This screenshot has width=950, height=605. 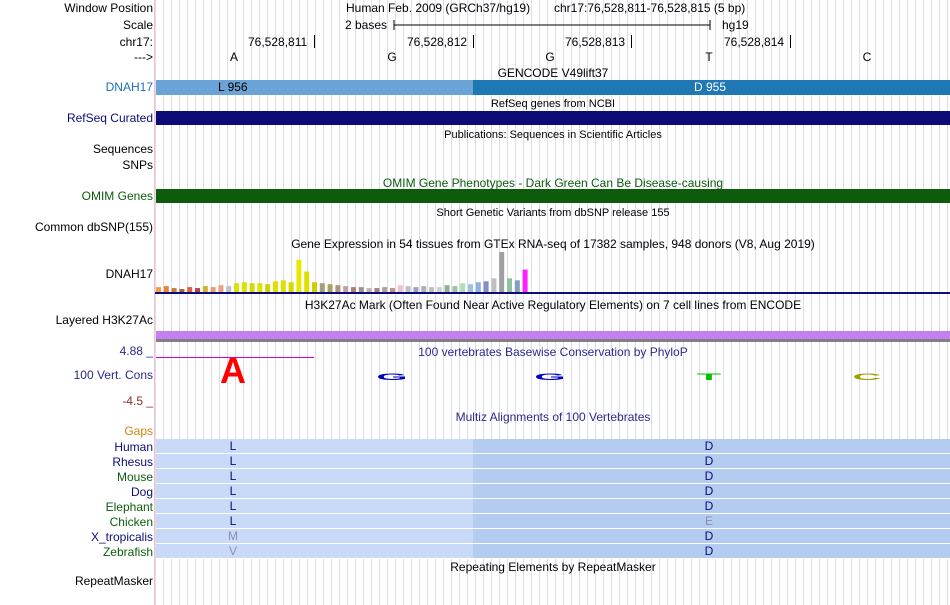 What do you see at coordinates (142, 492) in the screenshot?
I see `species-label: Dog` at bounding box center [142, 492].